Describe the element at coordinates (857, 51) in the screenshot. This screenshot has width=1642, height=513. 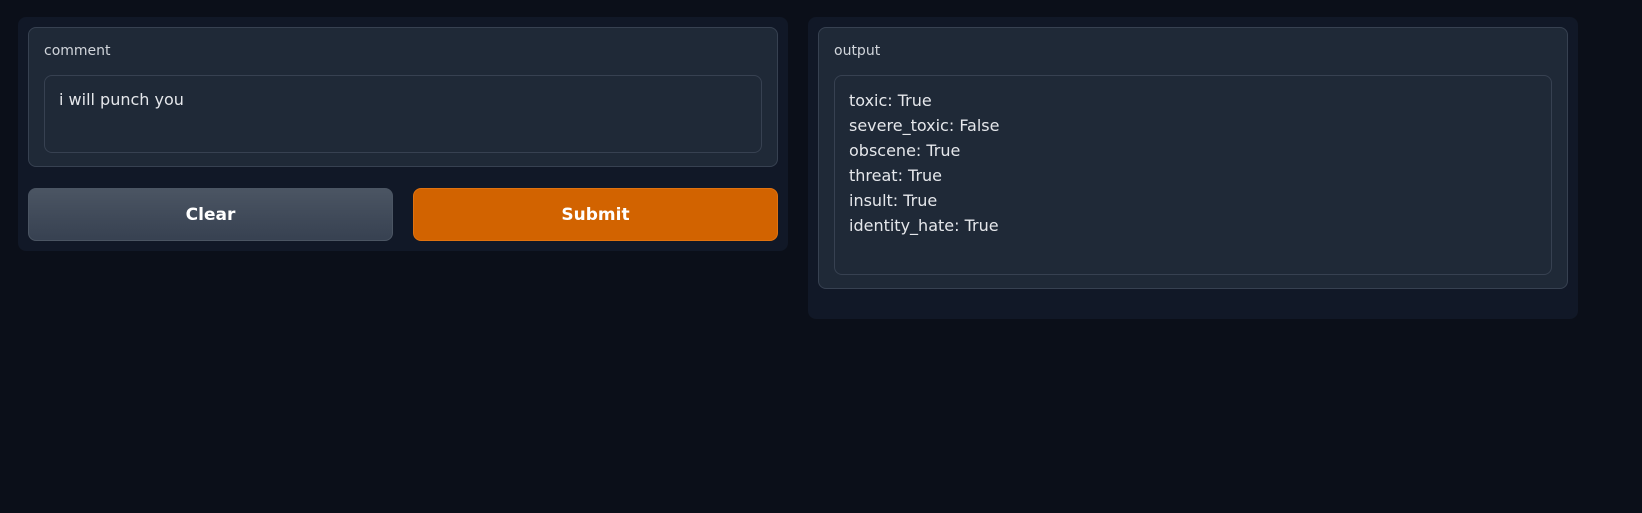
I see `output-label: output` at that location.